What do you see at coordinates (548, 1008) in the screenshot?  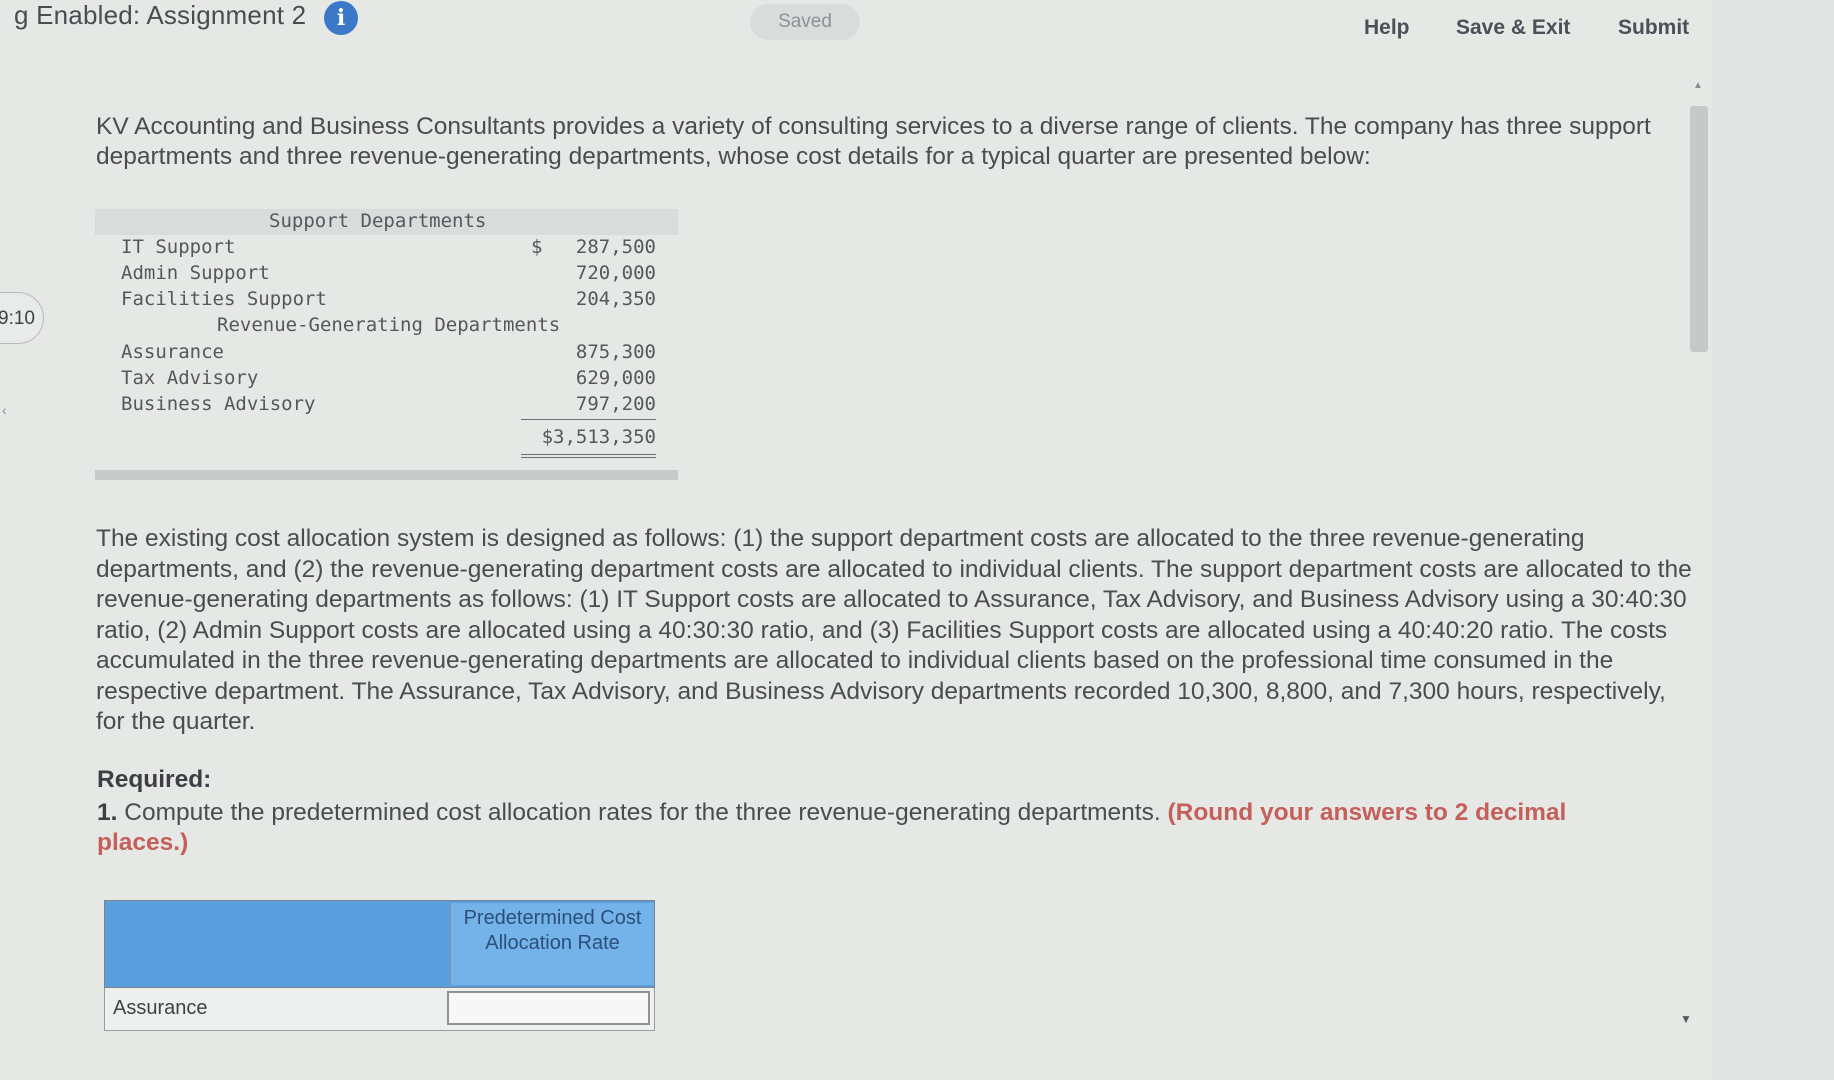 I see `assurance-rate-input` at bounding box center [548, 1008].